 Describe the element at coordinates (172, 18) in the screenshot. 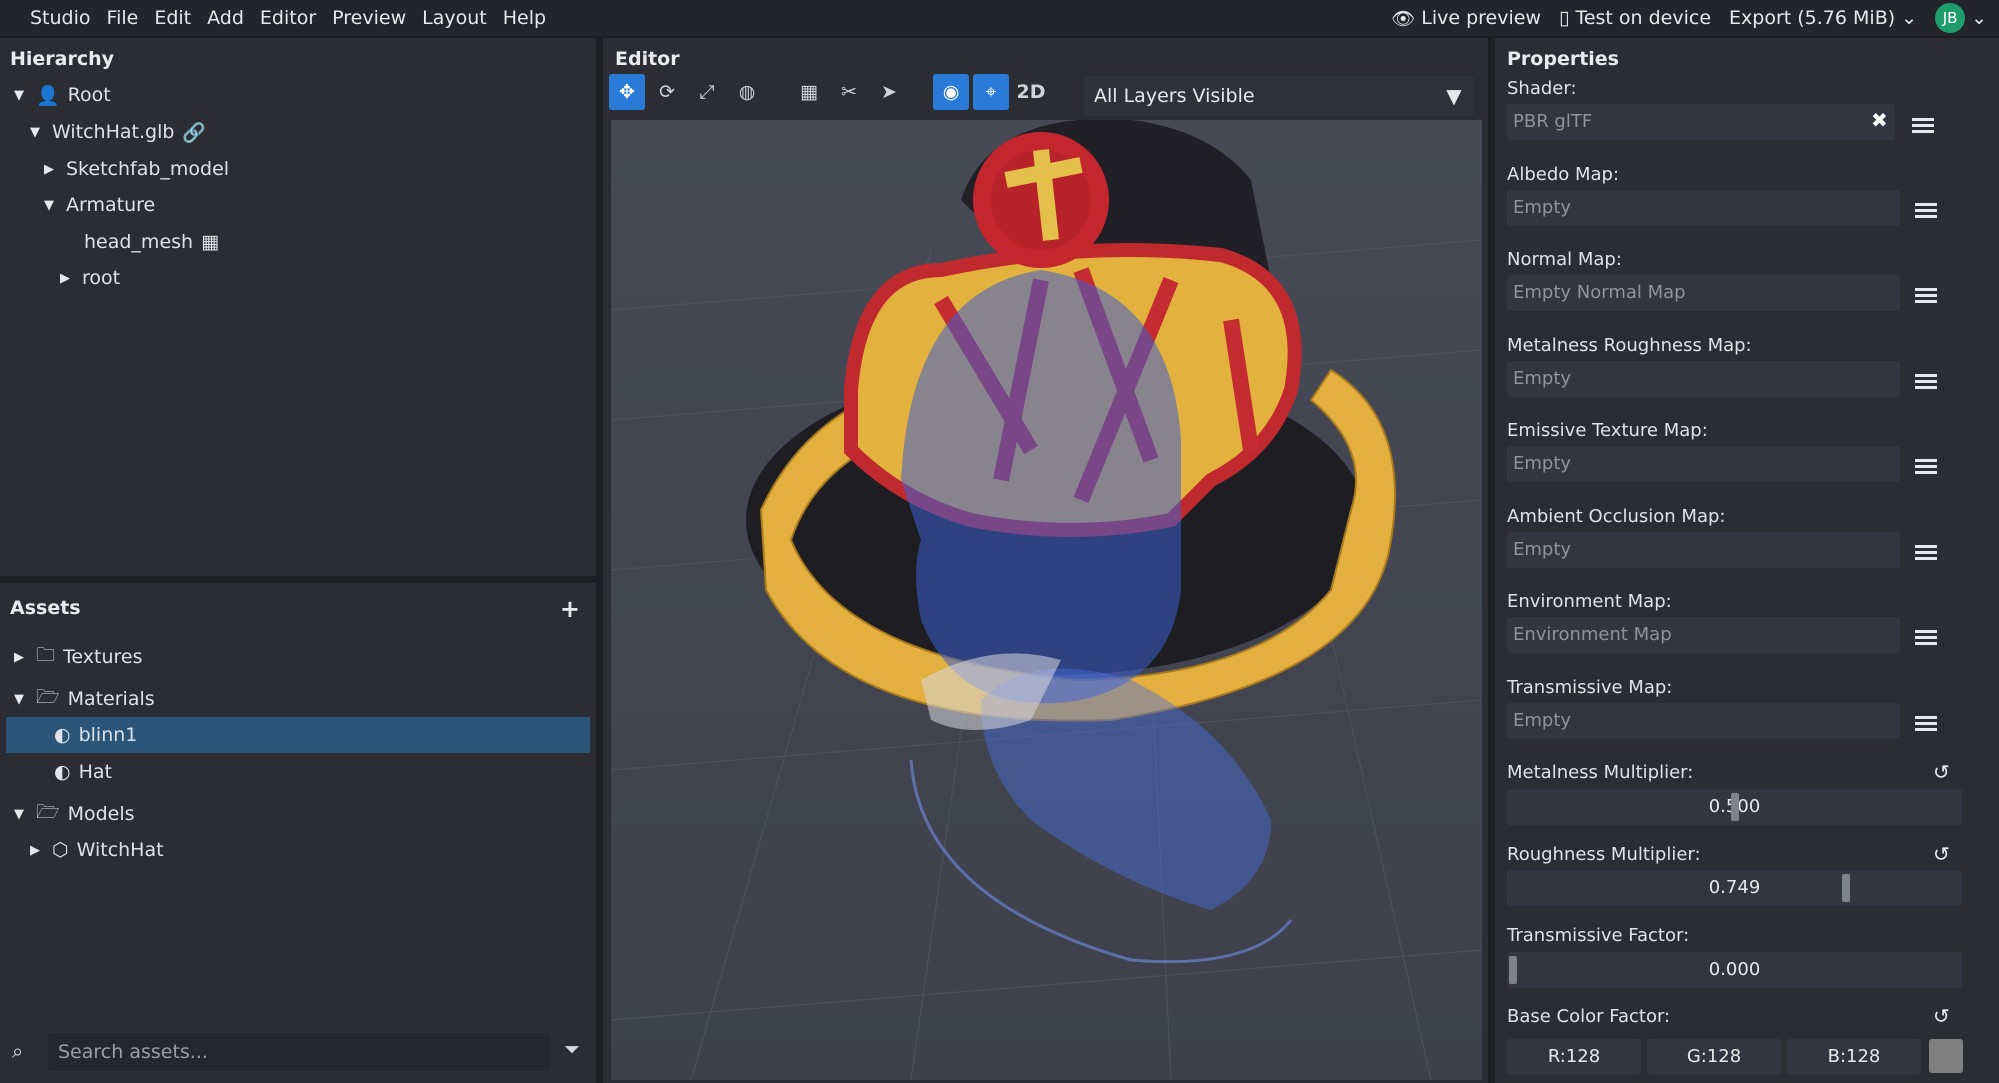

I see `menu-edit: Edit` at that location.